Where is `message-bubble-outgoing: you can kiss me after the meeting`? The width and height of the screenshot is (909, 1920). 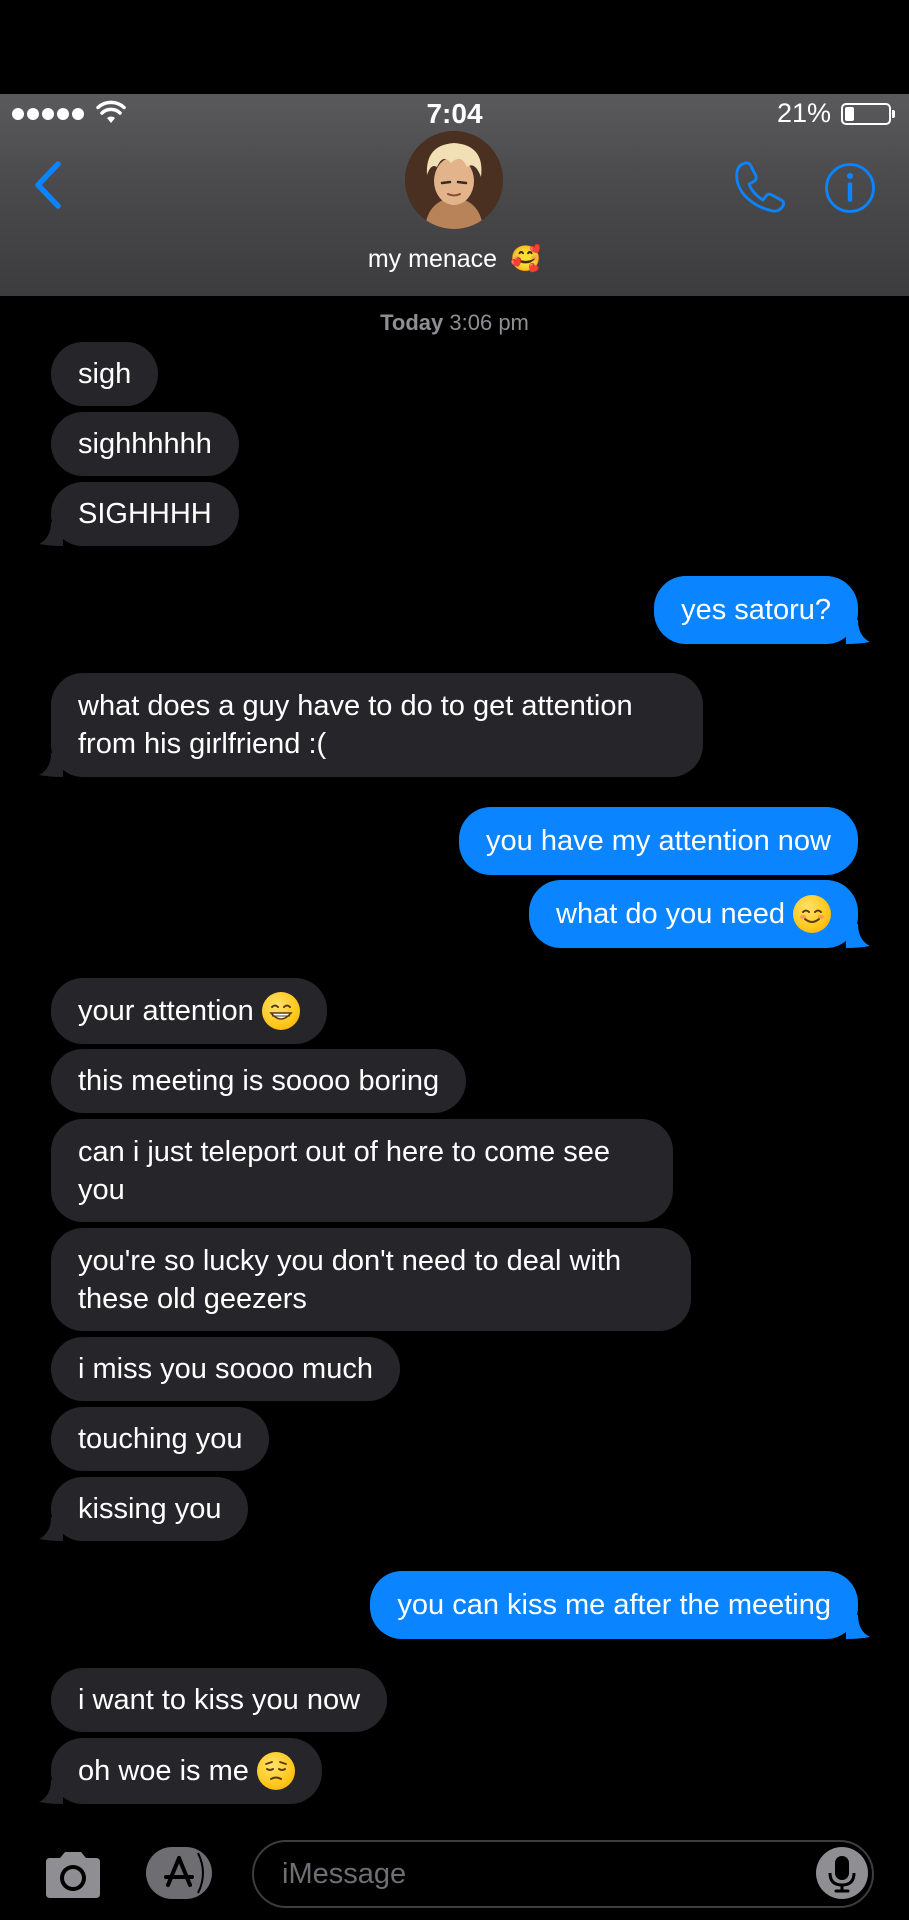 message-bubble-outgoing: you can kiss me after the meeting is located at coordinates (620, 1605).